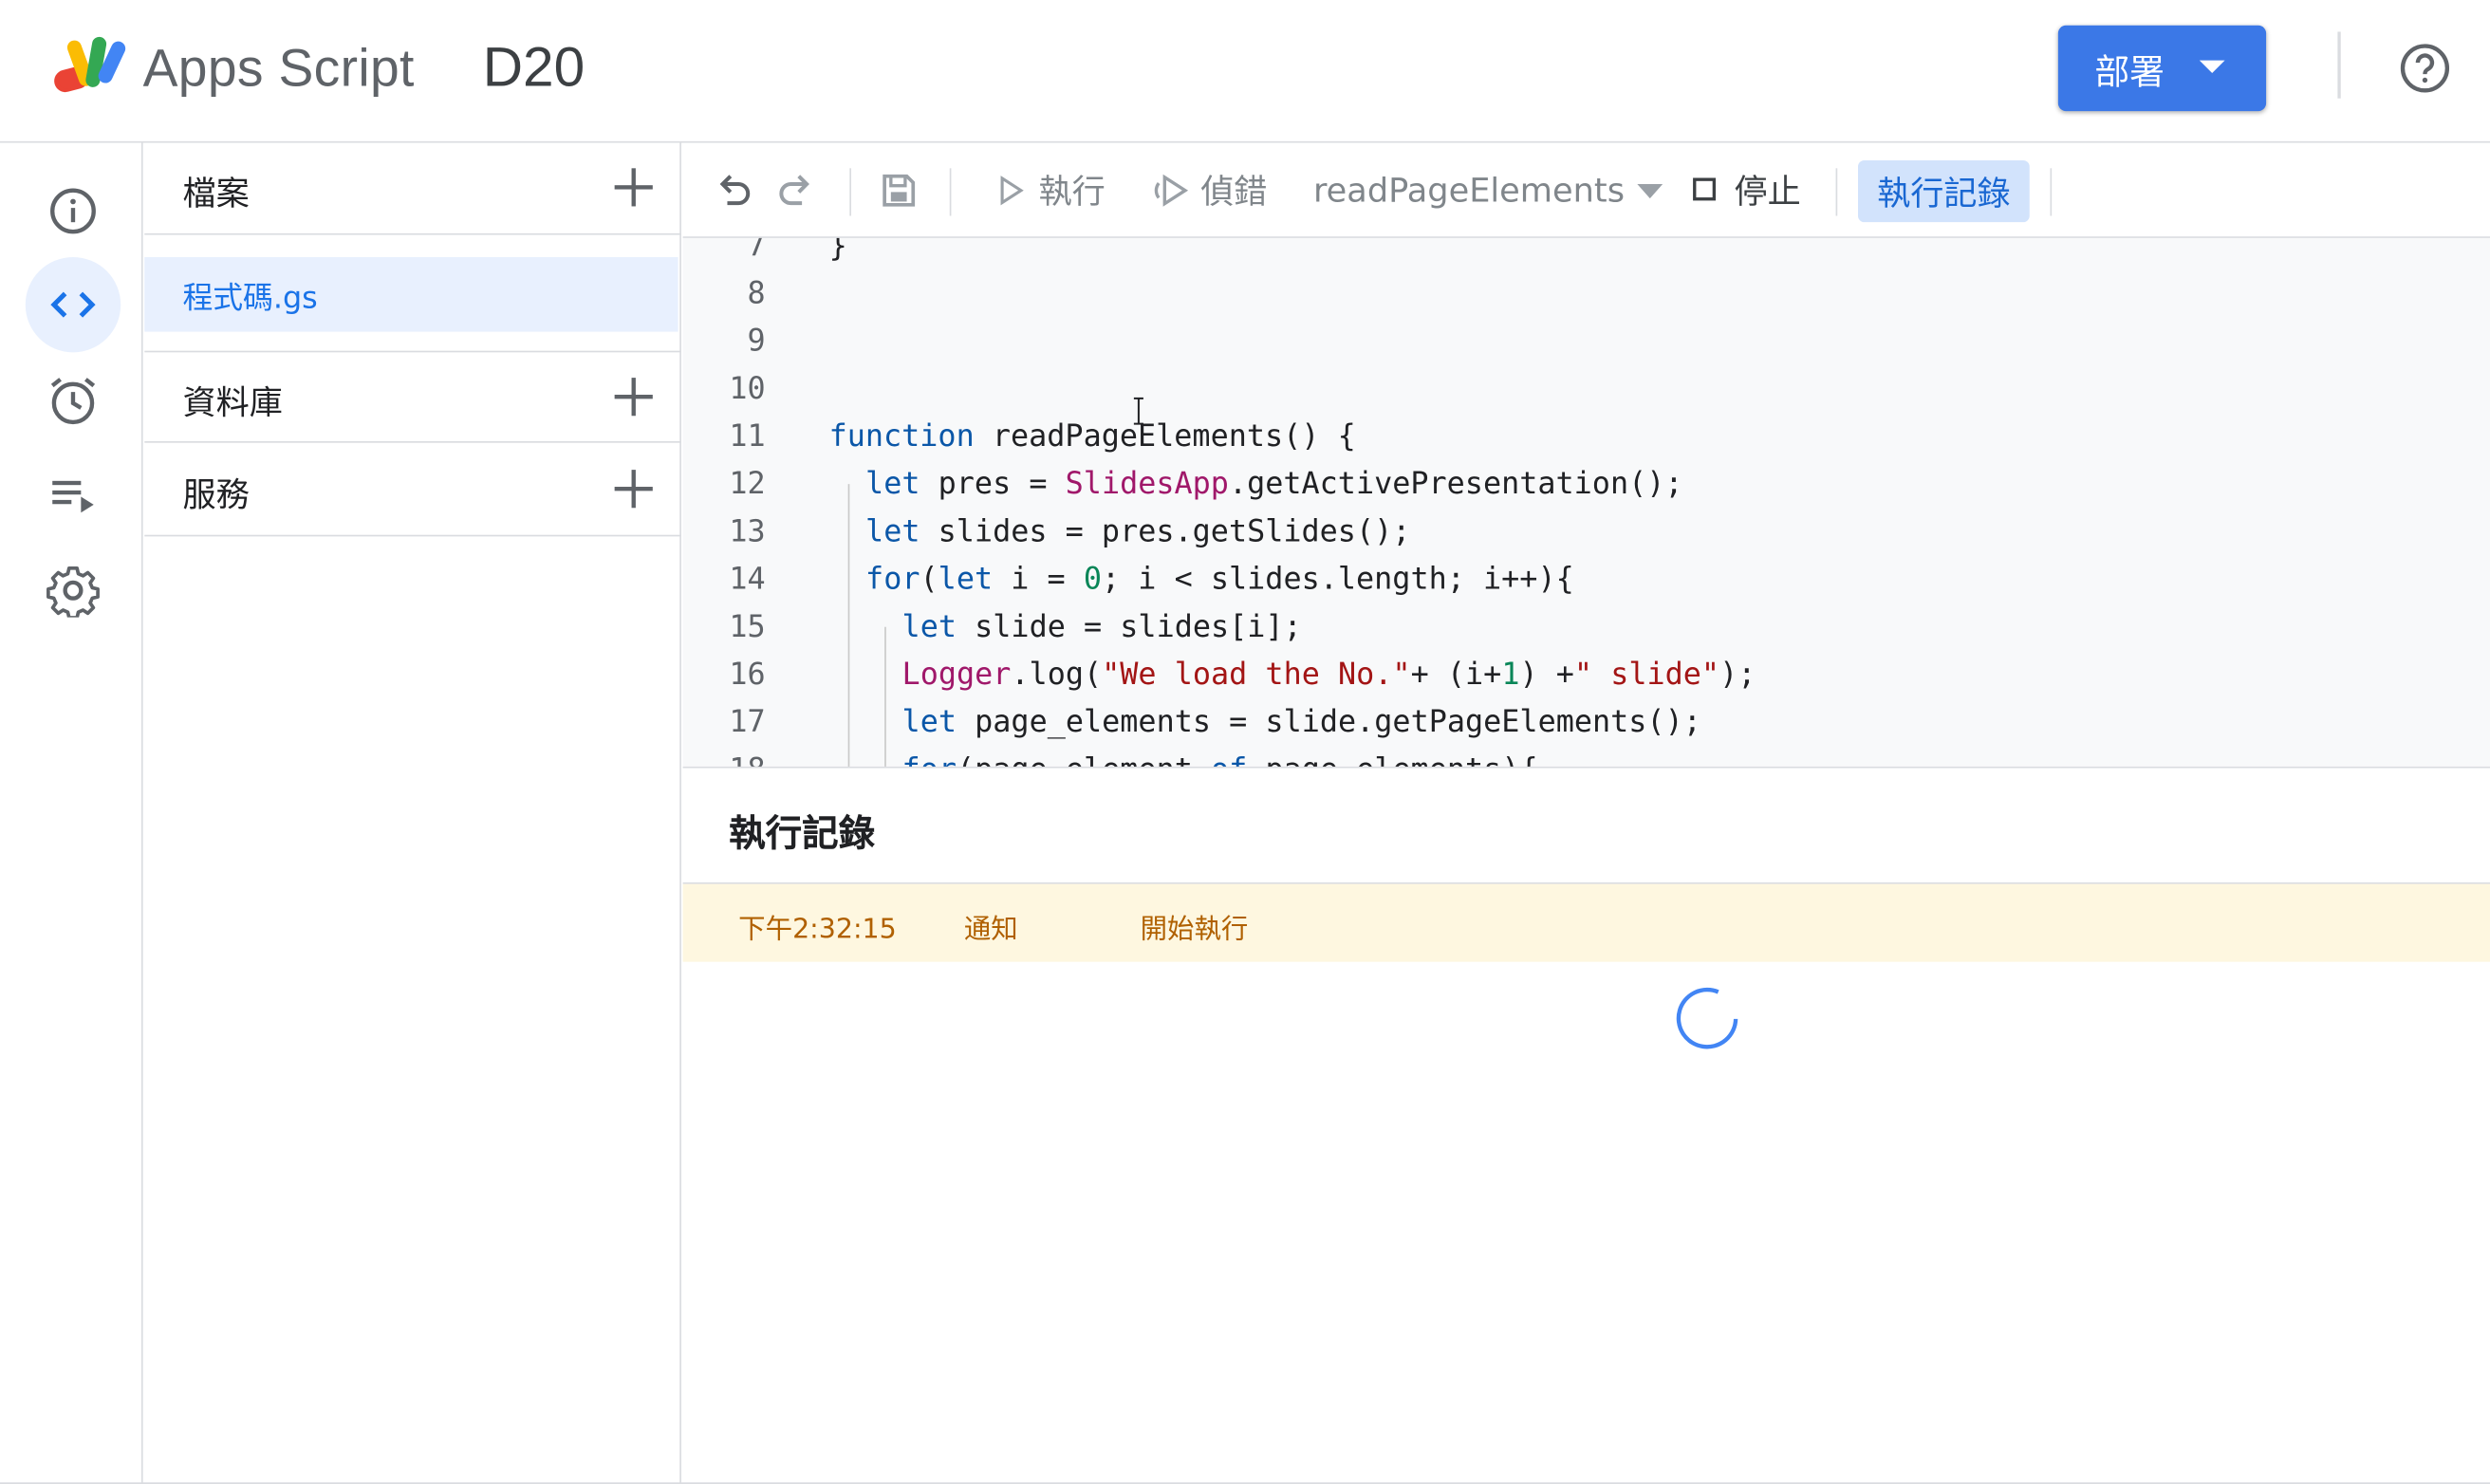 The width and height of the screenshot is (2490, 1484). Describe the element at coordinates (1586, 254) in the screenshot. I see `code-line: 7}` at that location.